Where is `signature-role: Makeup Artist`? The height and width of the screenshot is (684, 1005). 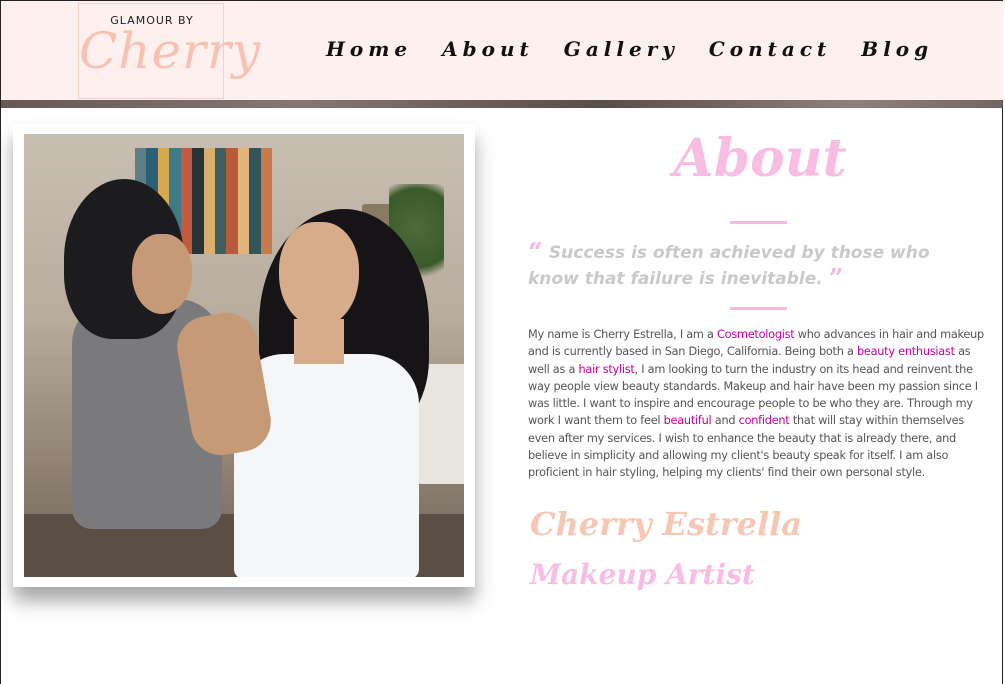 signature-role: Makeup Artist is located at coordinates (642, 574).